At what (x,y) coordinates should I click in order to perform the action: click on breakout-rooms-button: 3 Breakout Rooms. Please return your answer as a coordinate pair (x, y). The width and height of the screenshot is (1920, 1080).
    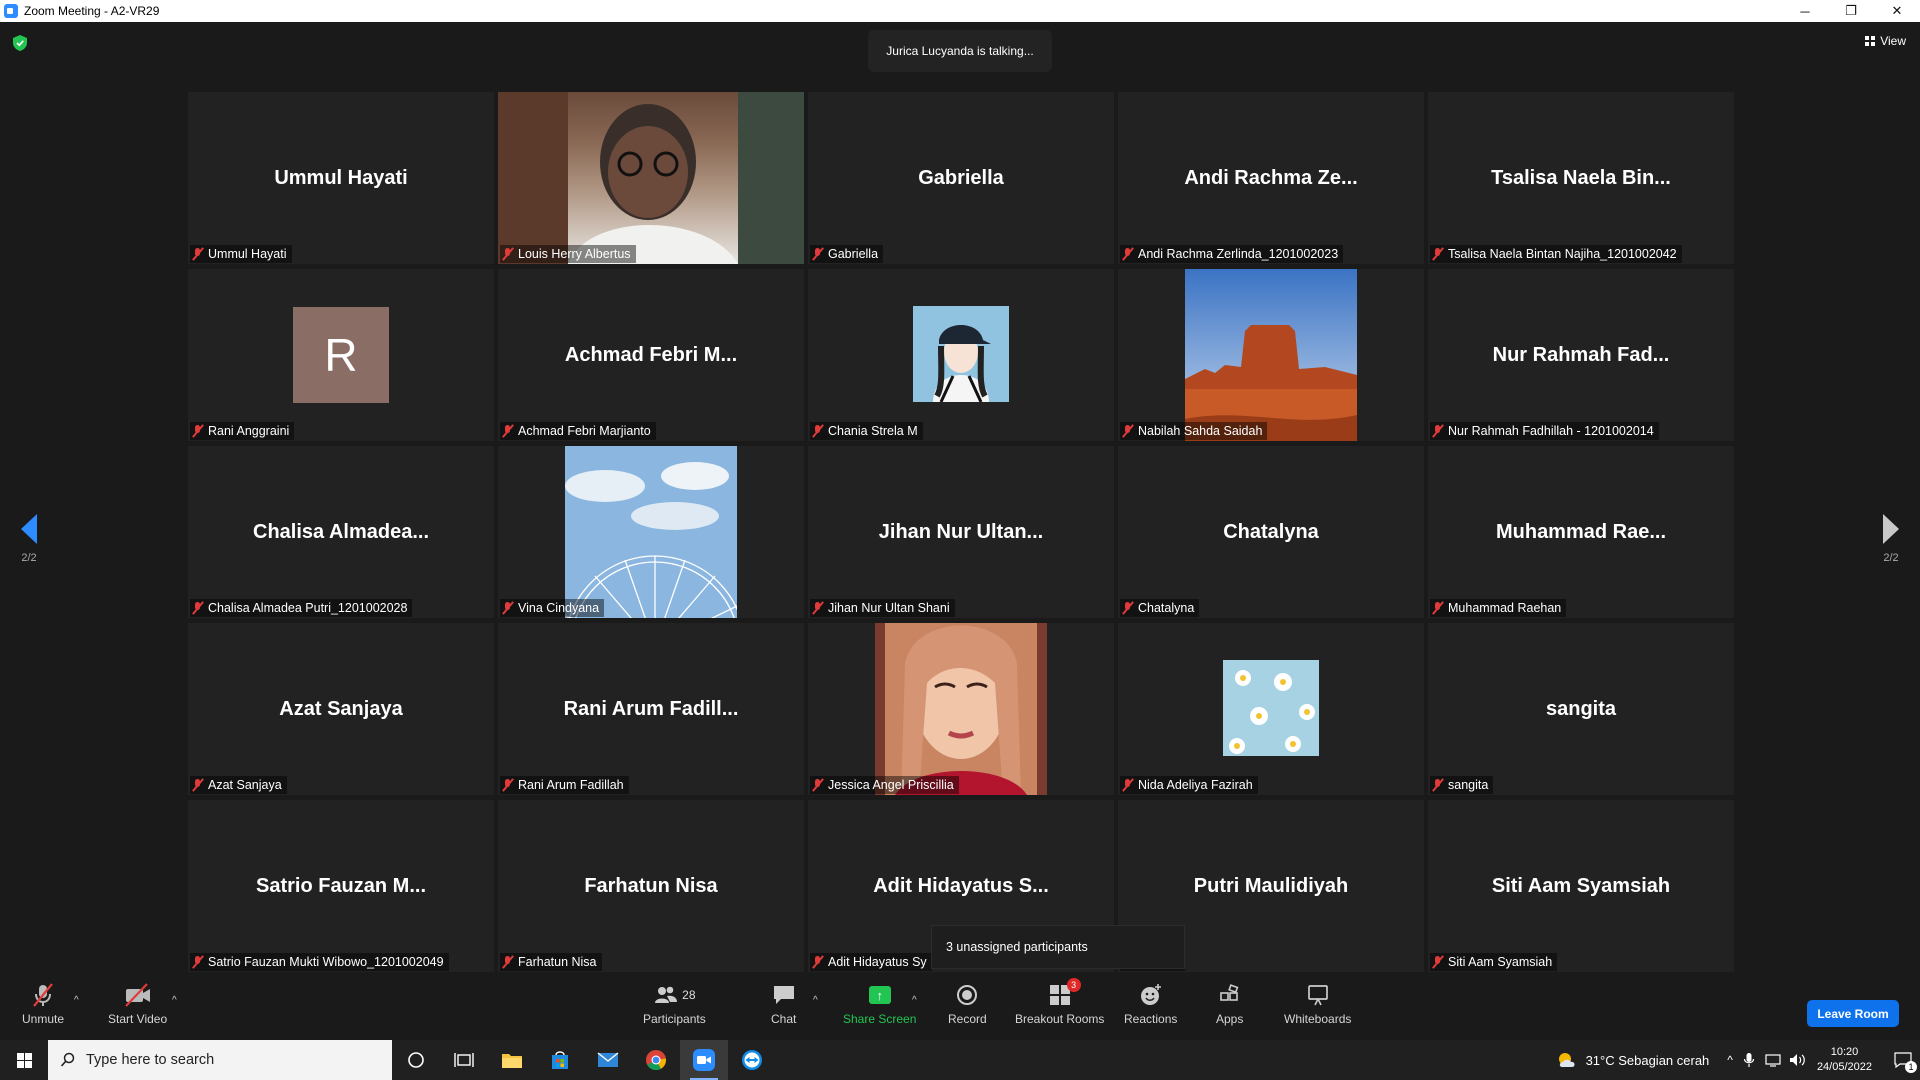
    Looking at the image, I should click on (1059, 1002).